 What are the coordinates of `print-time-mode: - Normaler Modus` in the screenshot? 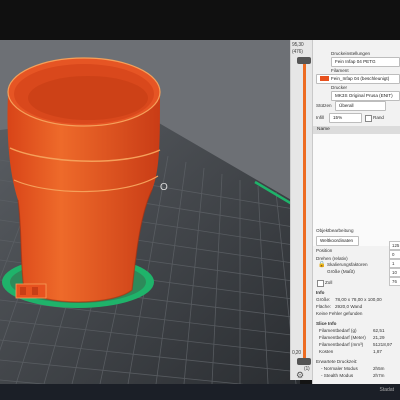 It's located at (339, 368).